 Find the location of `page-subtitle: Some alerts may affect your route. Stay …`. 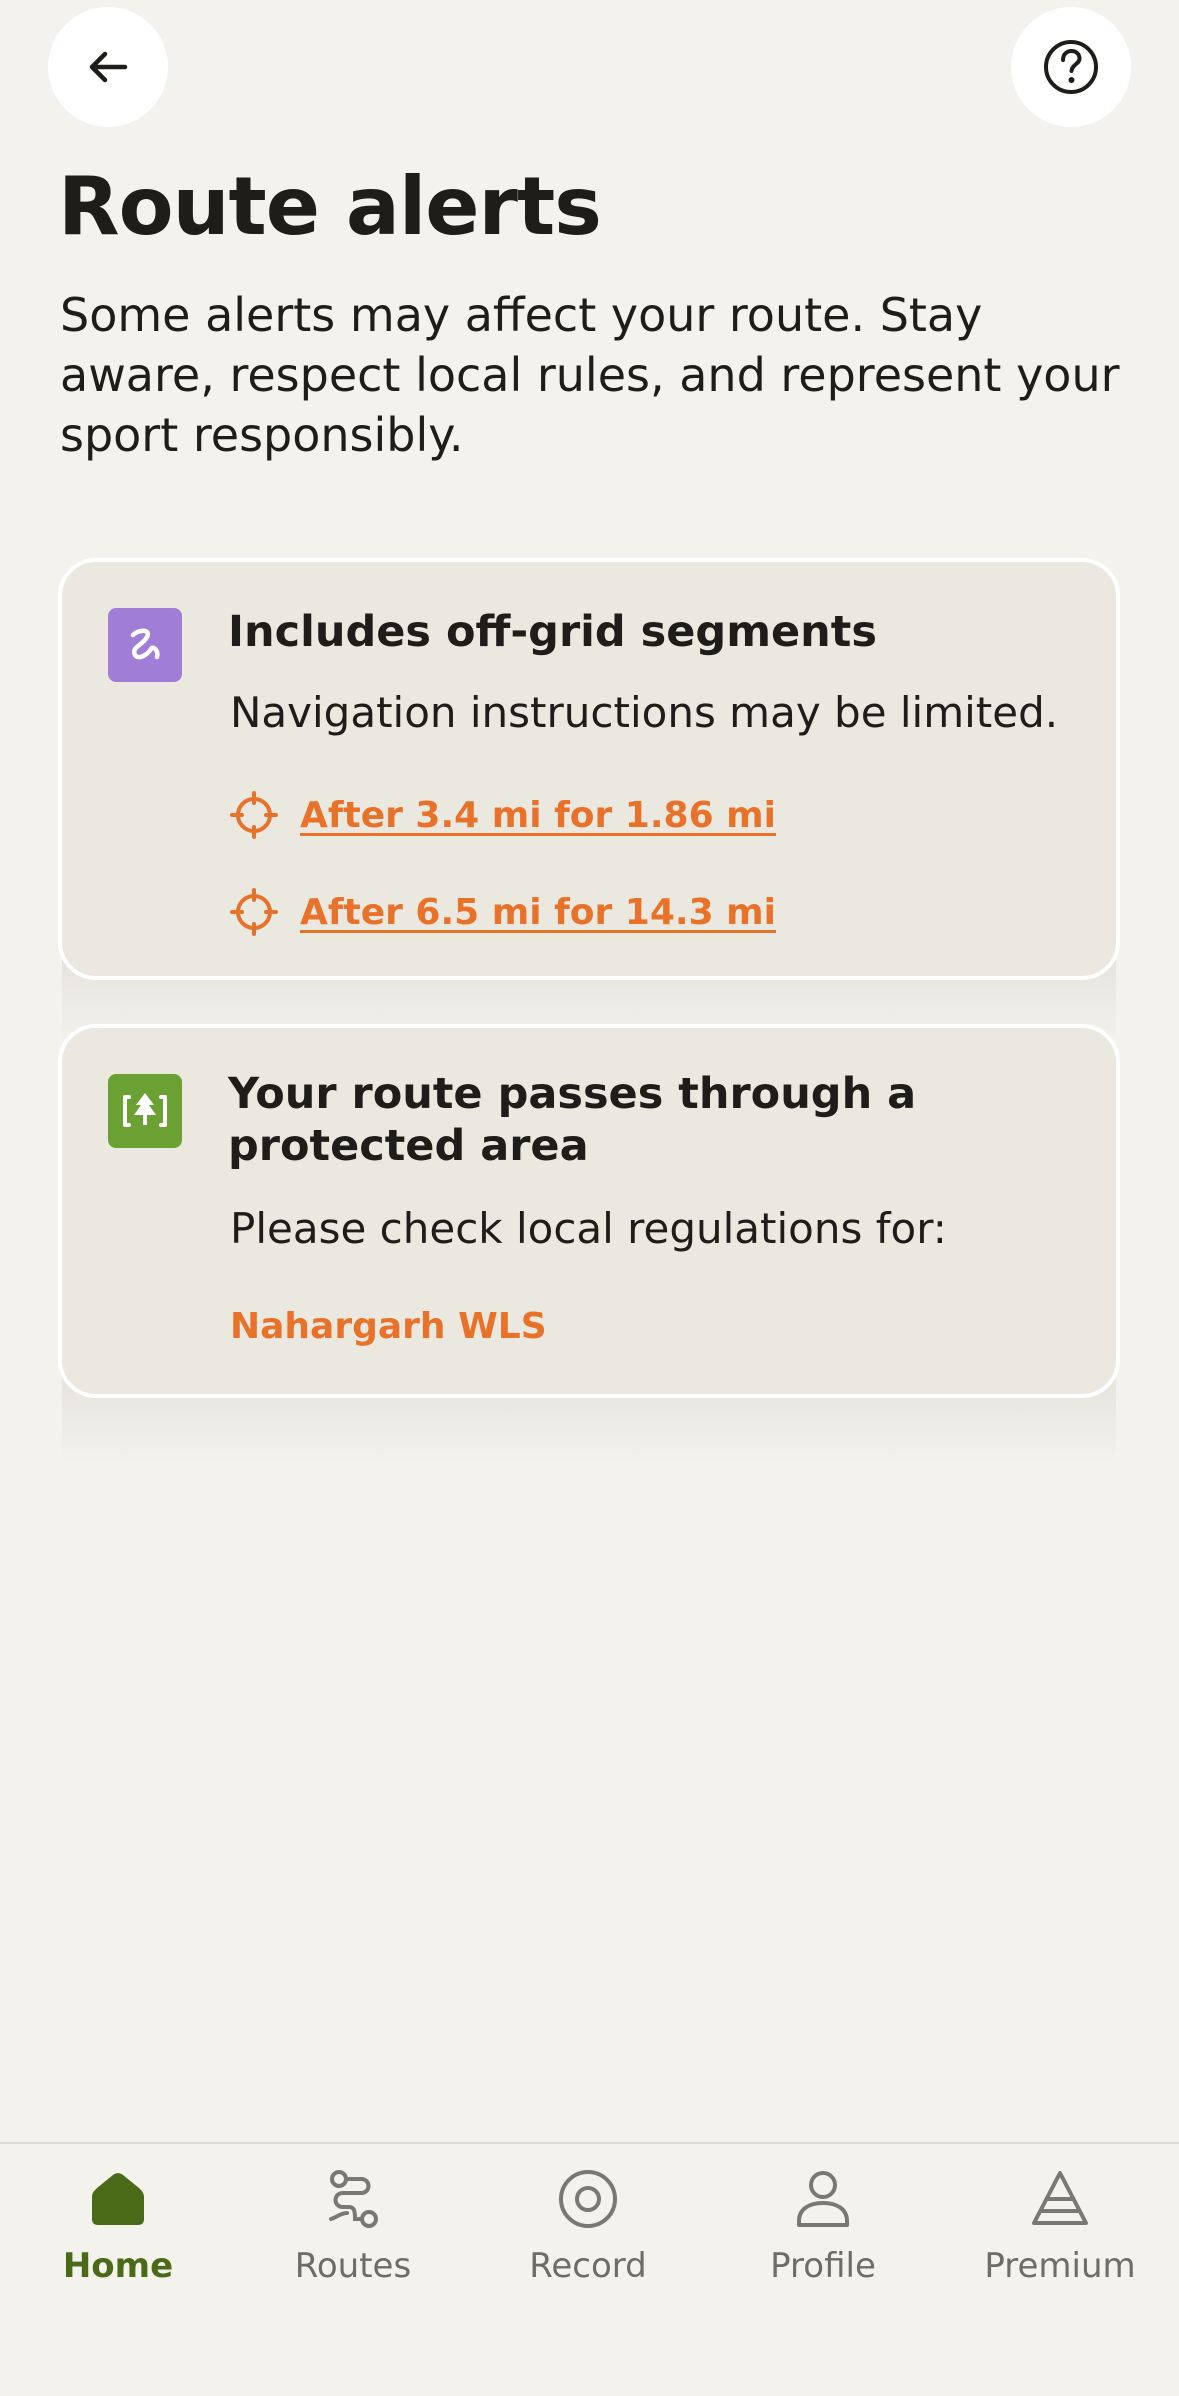

page-subtitle: Some alerts may affect your route. Stay … is located at coordinates (590, 375).